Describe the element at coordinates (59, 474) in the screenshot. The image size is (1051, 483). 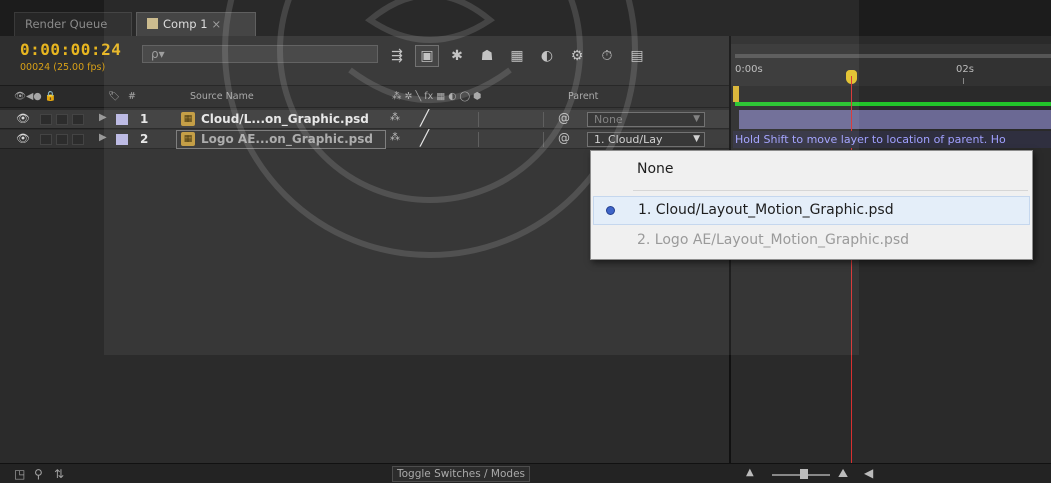
I see `in-out-toggle-icon: ⇅` at that location.